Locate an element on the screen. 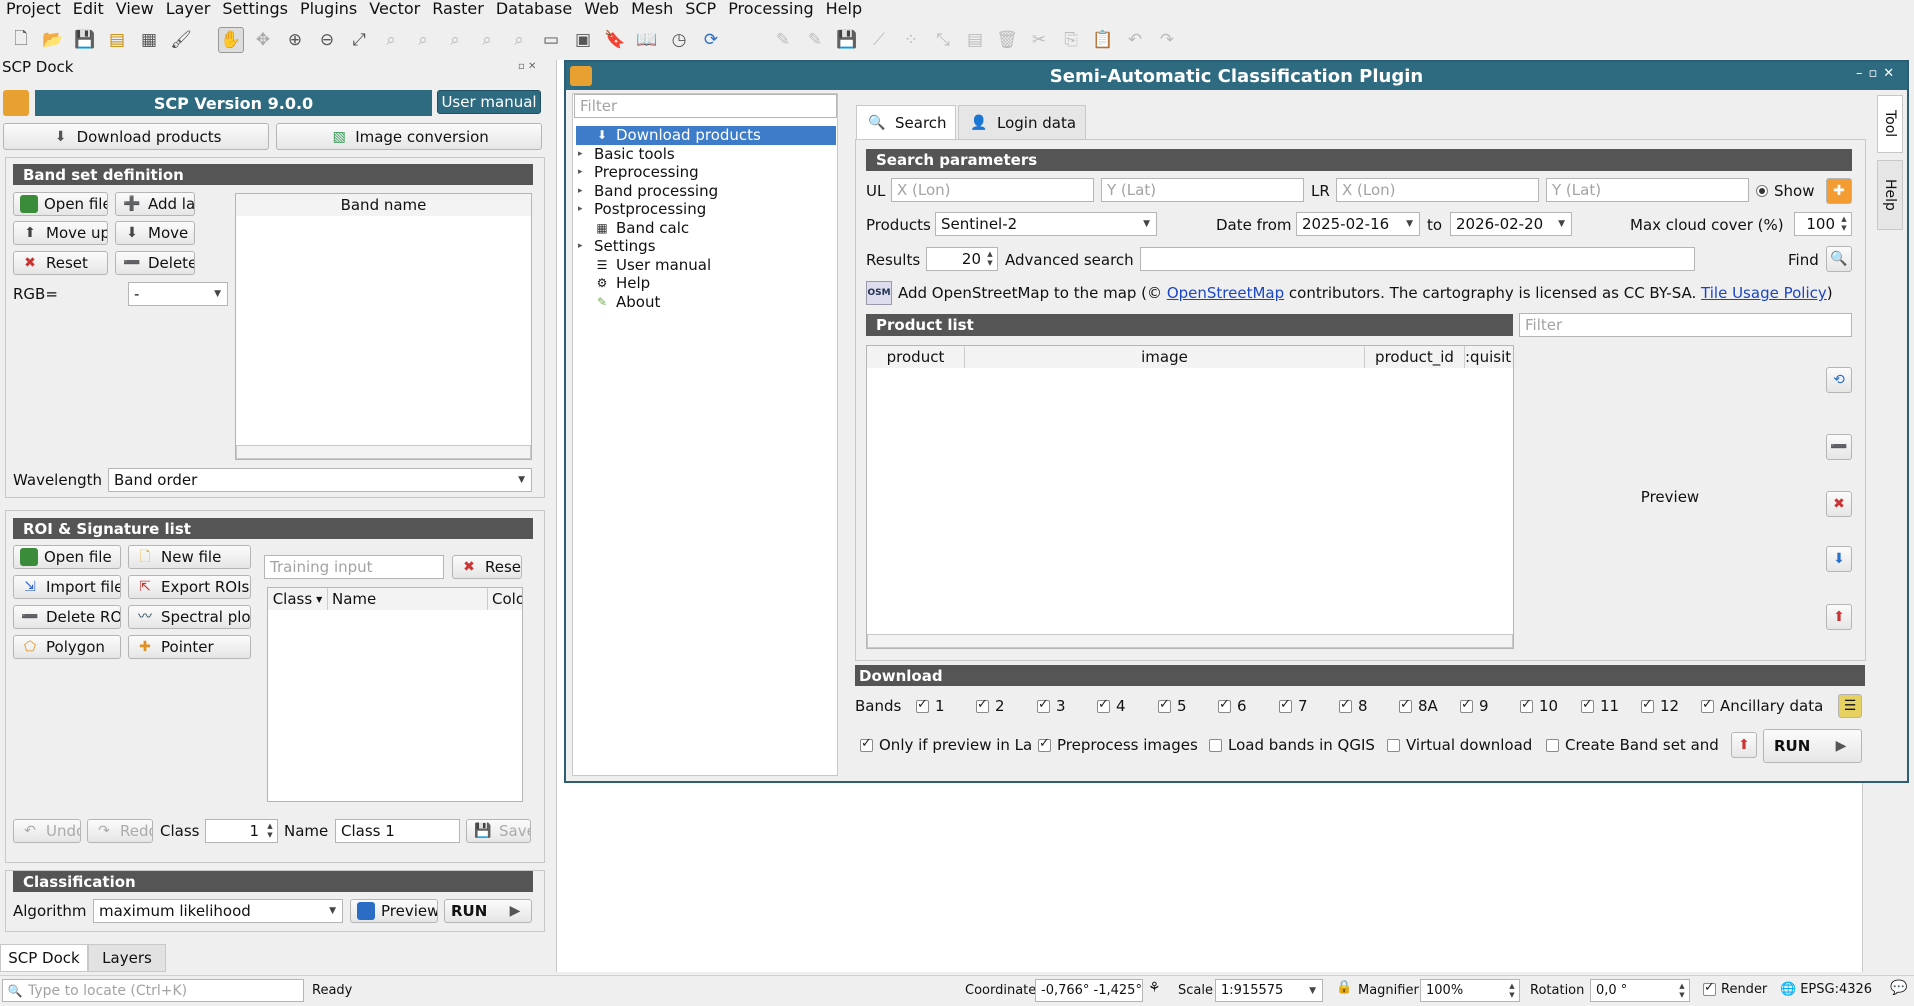 The width and height of the screenshot is (1914, 1006). open-project-icon: 📂 is located at coordinates (53, 40).